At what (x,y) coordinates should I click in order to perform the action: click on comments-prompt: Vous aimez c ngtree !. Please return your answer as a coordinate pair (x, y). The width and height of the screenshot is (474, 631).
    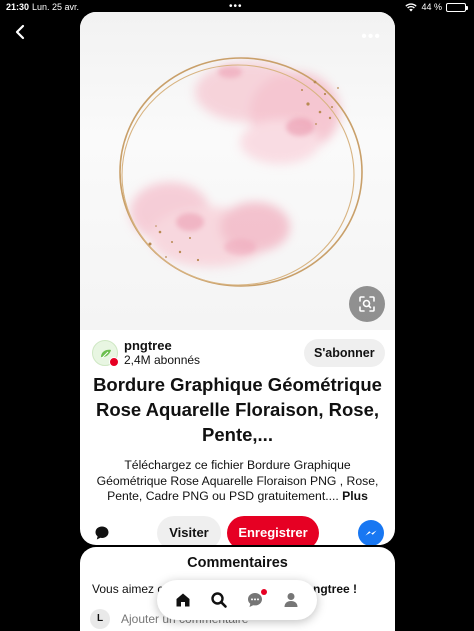
    Looking at the image, I should click on (224, 589).